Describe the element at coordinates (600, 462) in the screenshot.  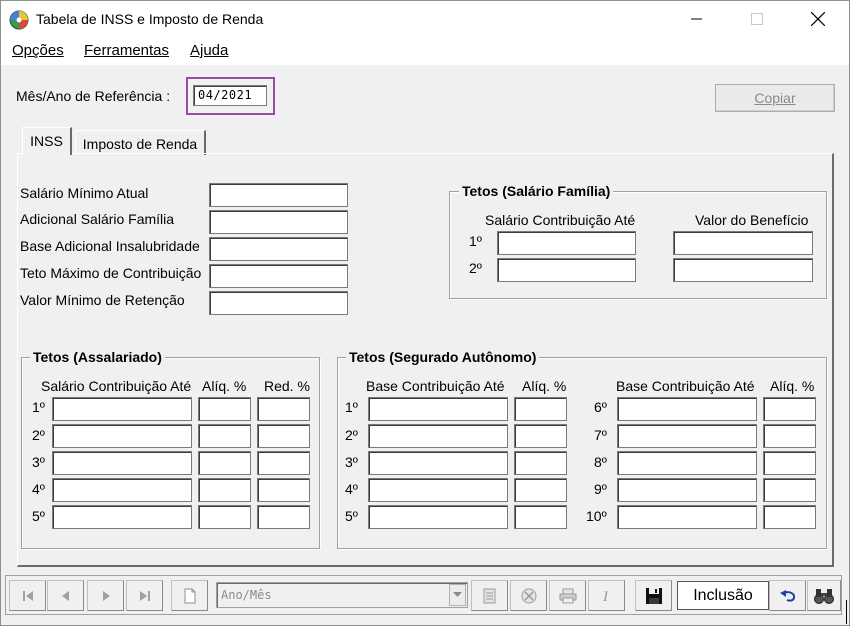
I see `autonomo-row-label: 8º` at that location.